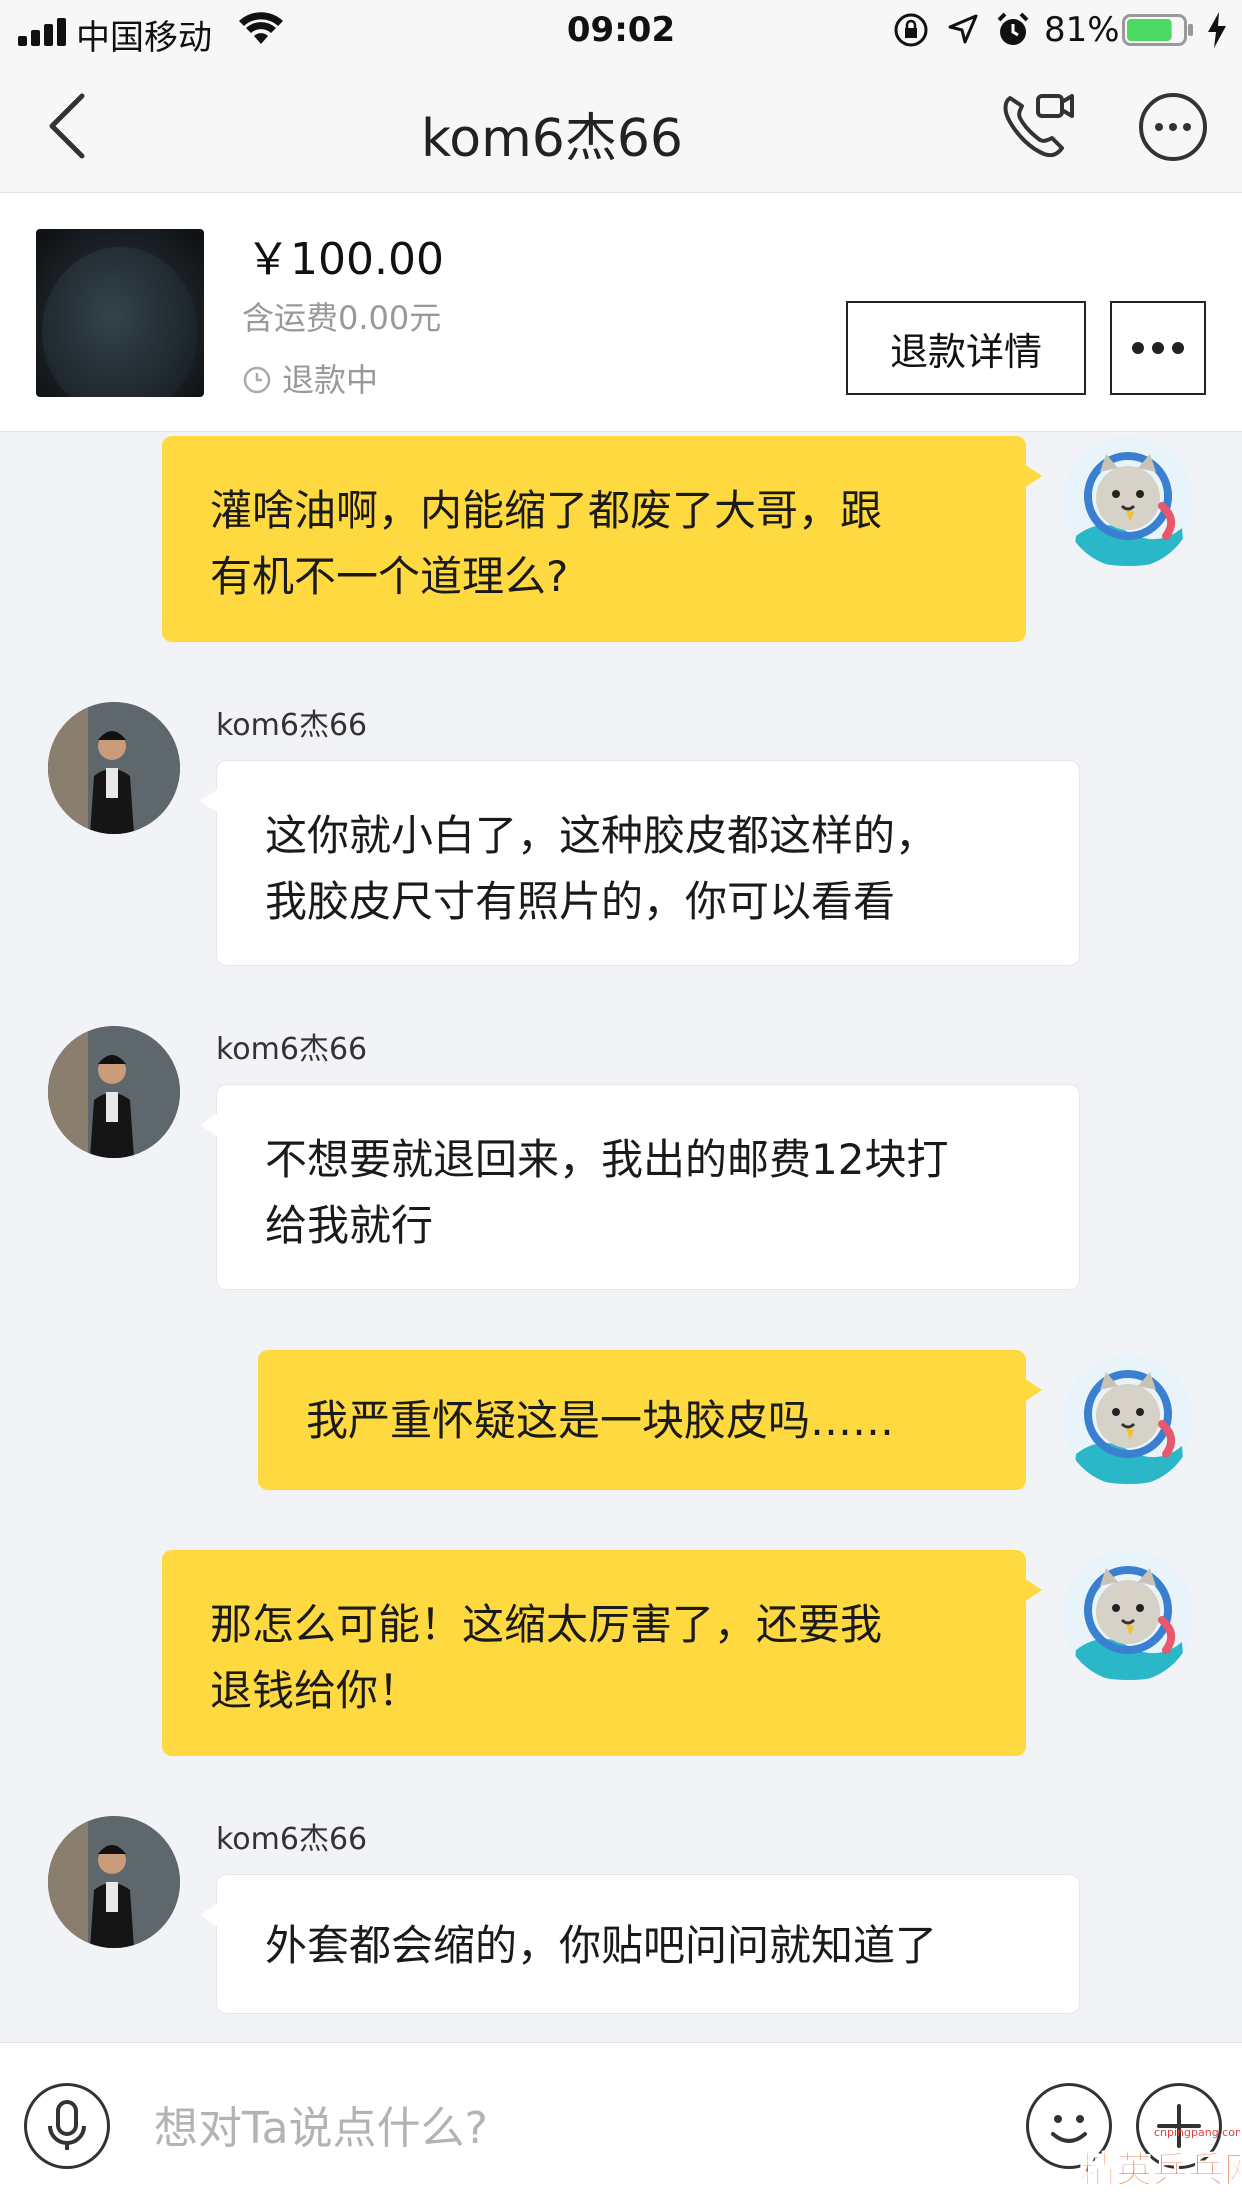 This screenshot has width=1242, height=2208. I want to click on watermark-text: 精英乒乓网, so click(1160, 2170).